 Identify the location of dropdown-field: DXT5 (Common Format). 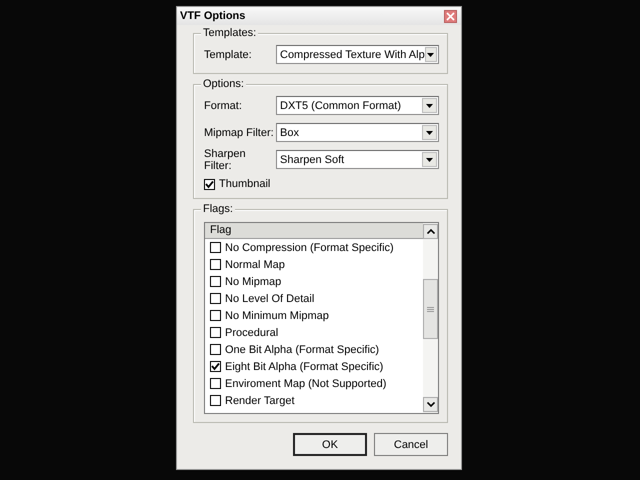
(357, 105).